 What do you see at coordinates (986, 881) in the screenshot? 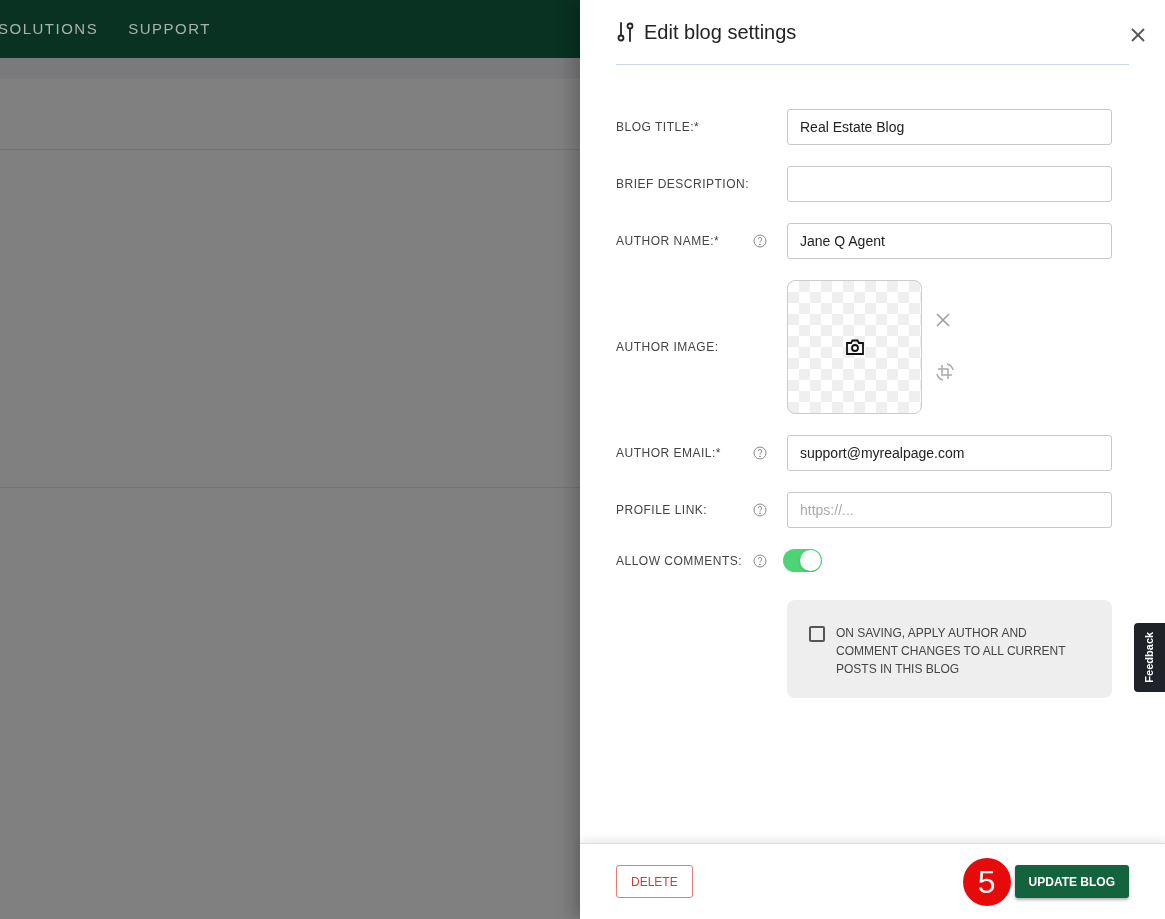
I see `step-badge: 5` at bounding box center [986, 881].